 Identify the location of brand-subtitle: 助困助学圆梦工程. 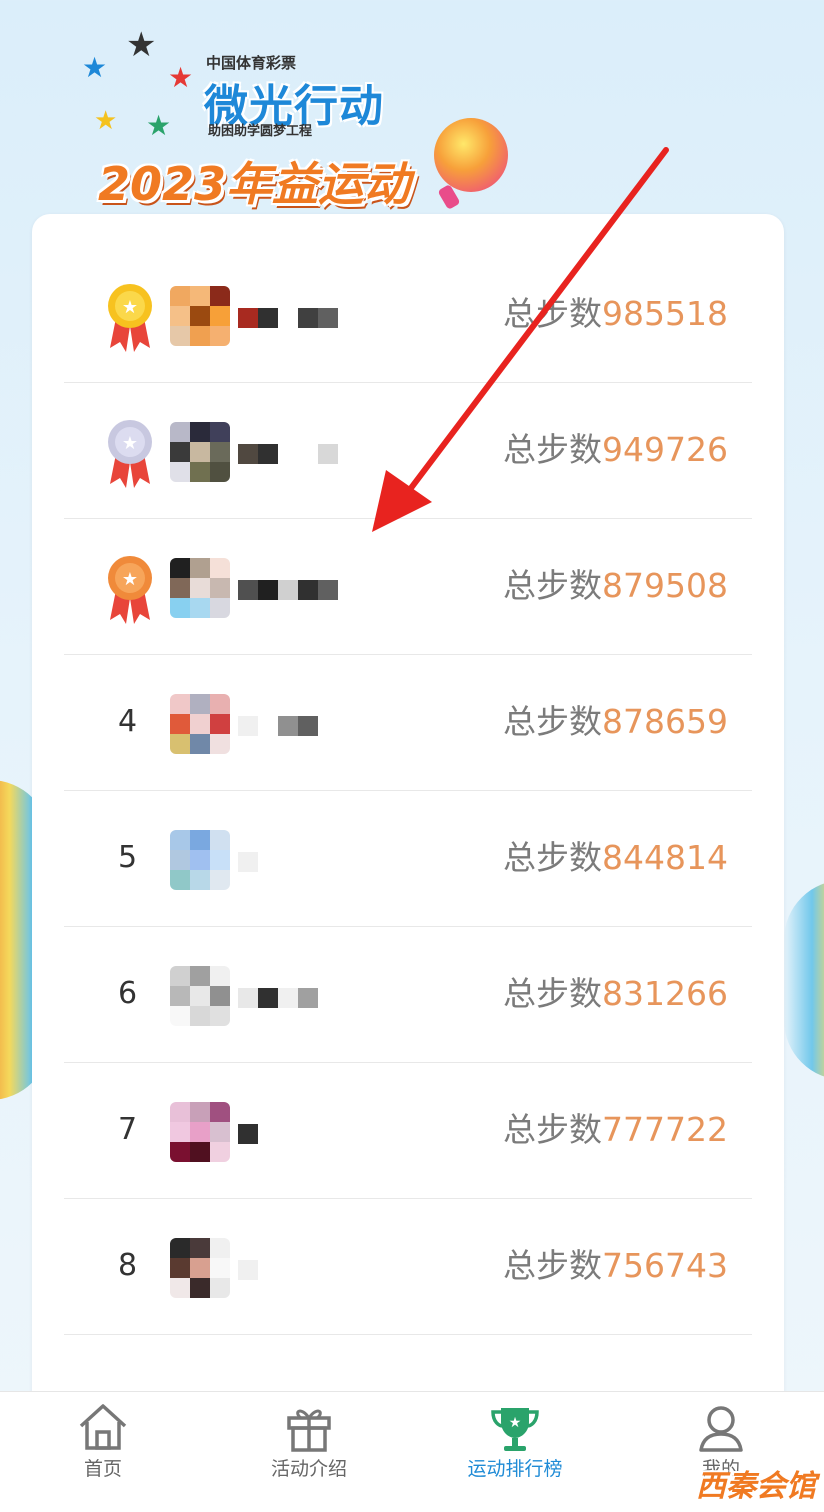
(260, 131).